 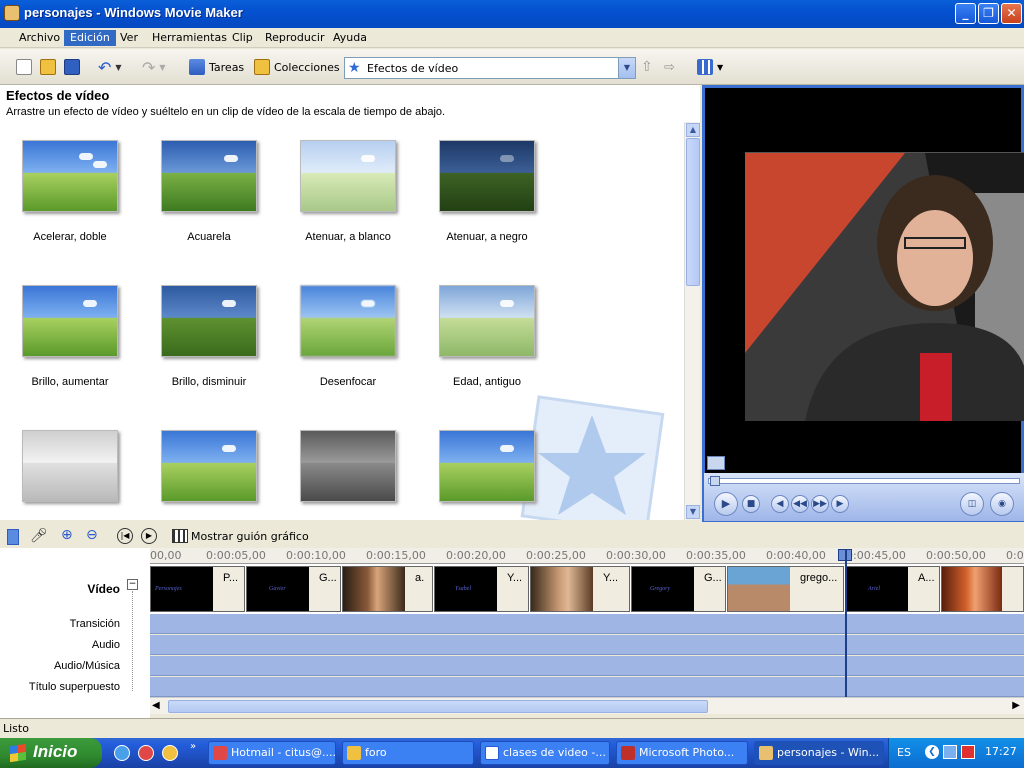 What do you see at coordinates (988, 13) in the screenshot?
I see `restore-button: ❐` at bounding box center [988, 13].